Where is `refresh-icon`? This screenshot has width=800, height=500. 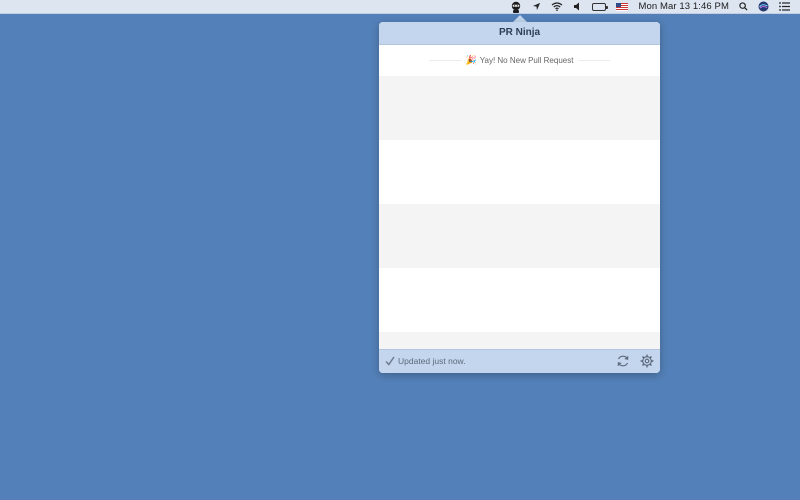
refresh-icon is located at coordinates (622, 361).